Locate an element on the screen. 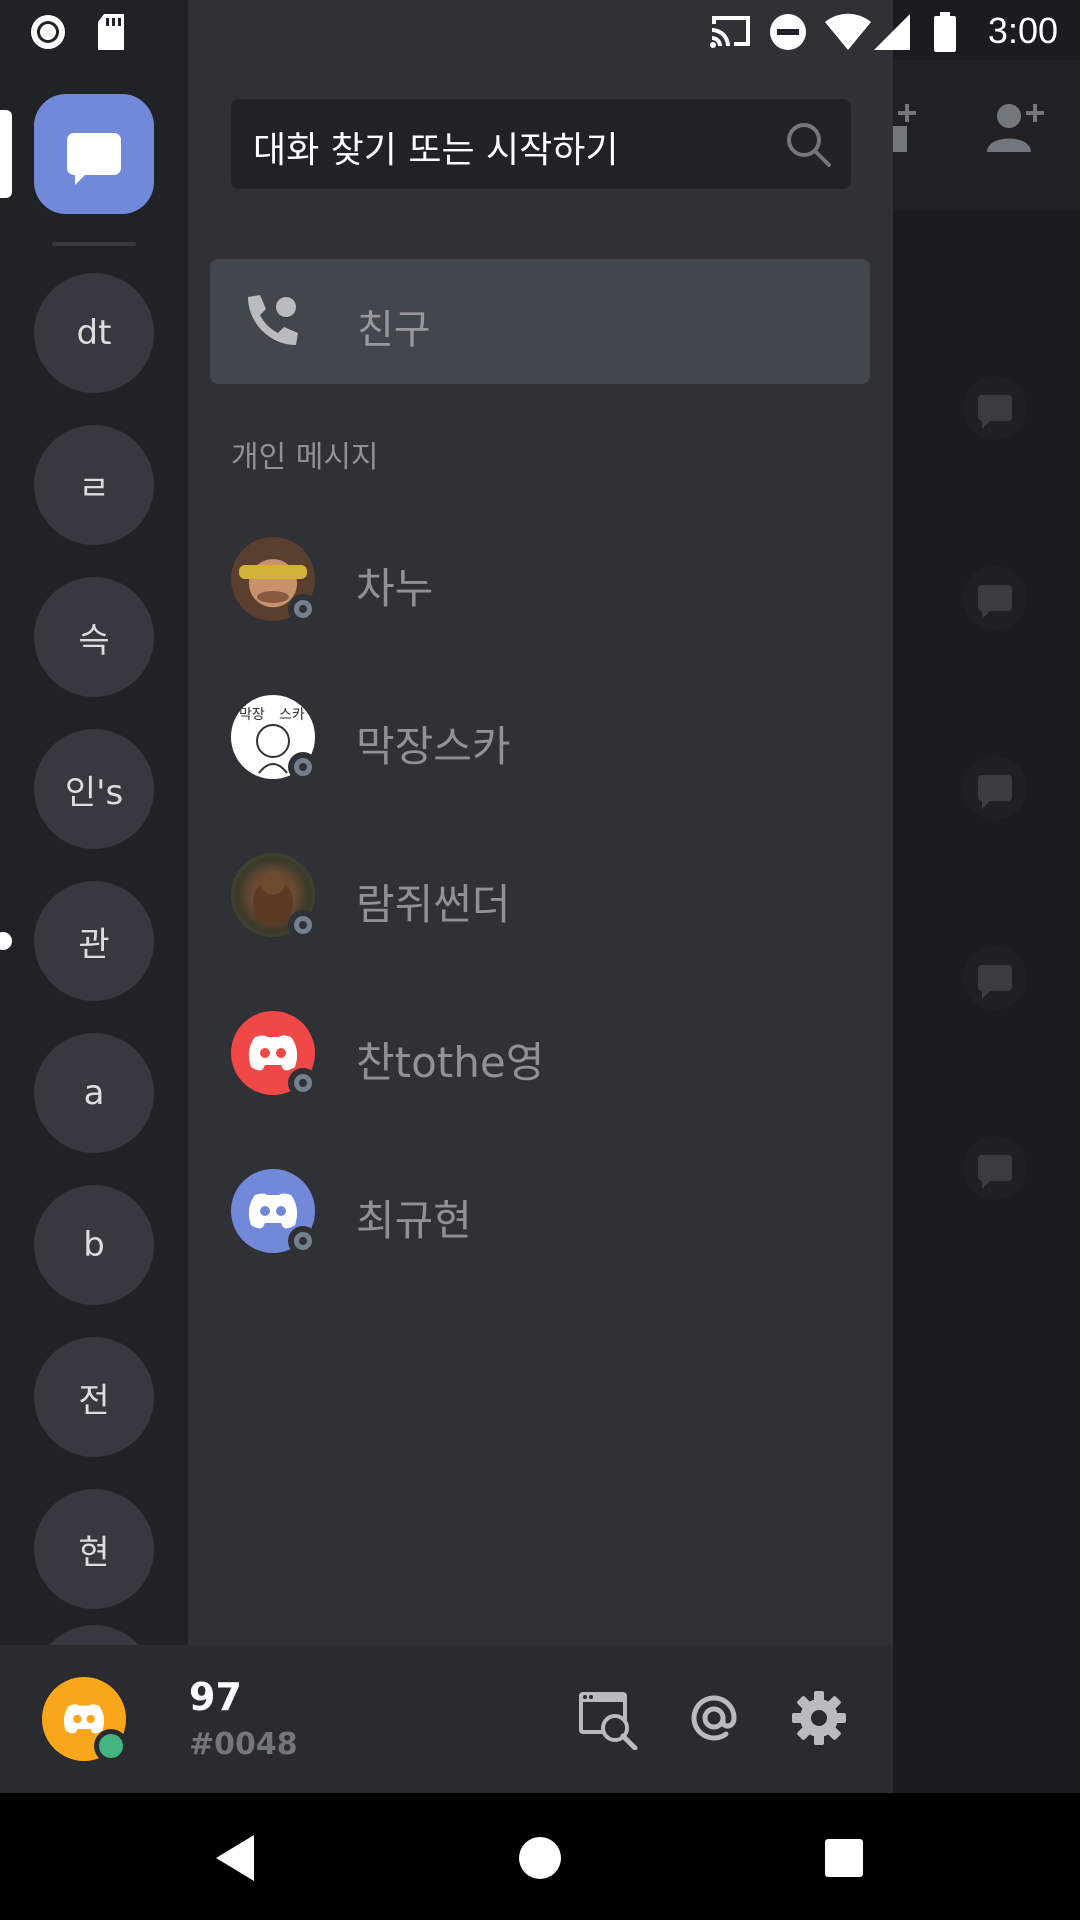 This screenshot has width=1080, height=1920. user-discriminator: #0048 is located at coordinates (243, 1744).